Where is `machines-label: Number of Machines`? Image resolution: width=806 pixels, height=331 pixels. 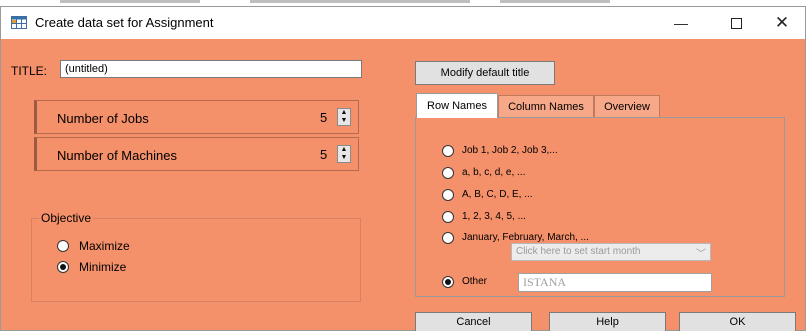 machines-label: Number of Machines is located at coordinates (117, 155).